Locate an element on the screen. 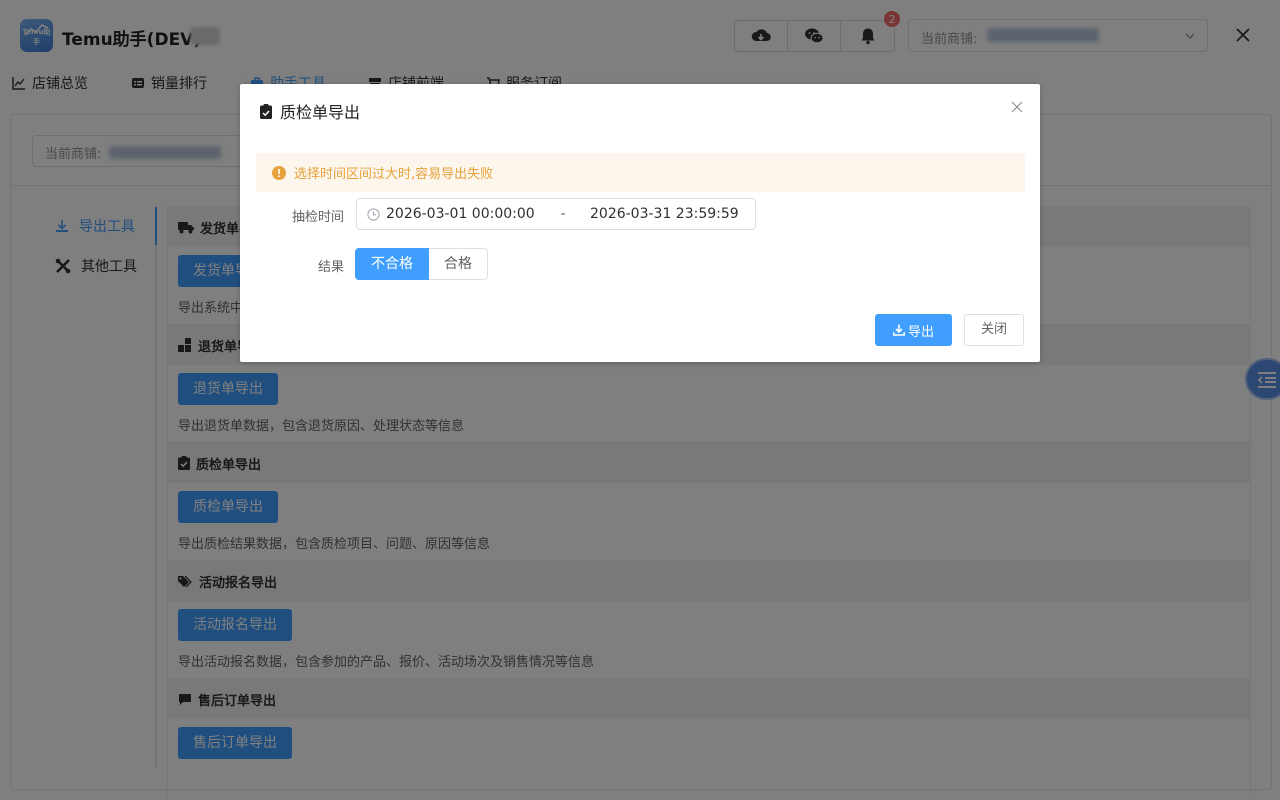 This screenshot has width=1280, height=800. result-label: 结果 is located at coordinates (330, 267).